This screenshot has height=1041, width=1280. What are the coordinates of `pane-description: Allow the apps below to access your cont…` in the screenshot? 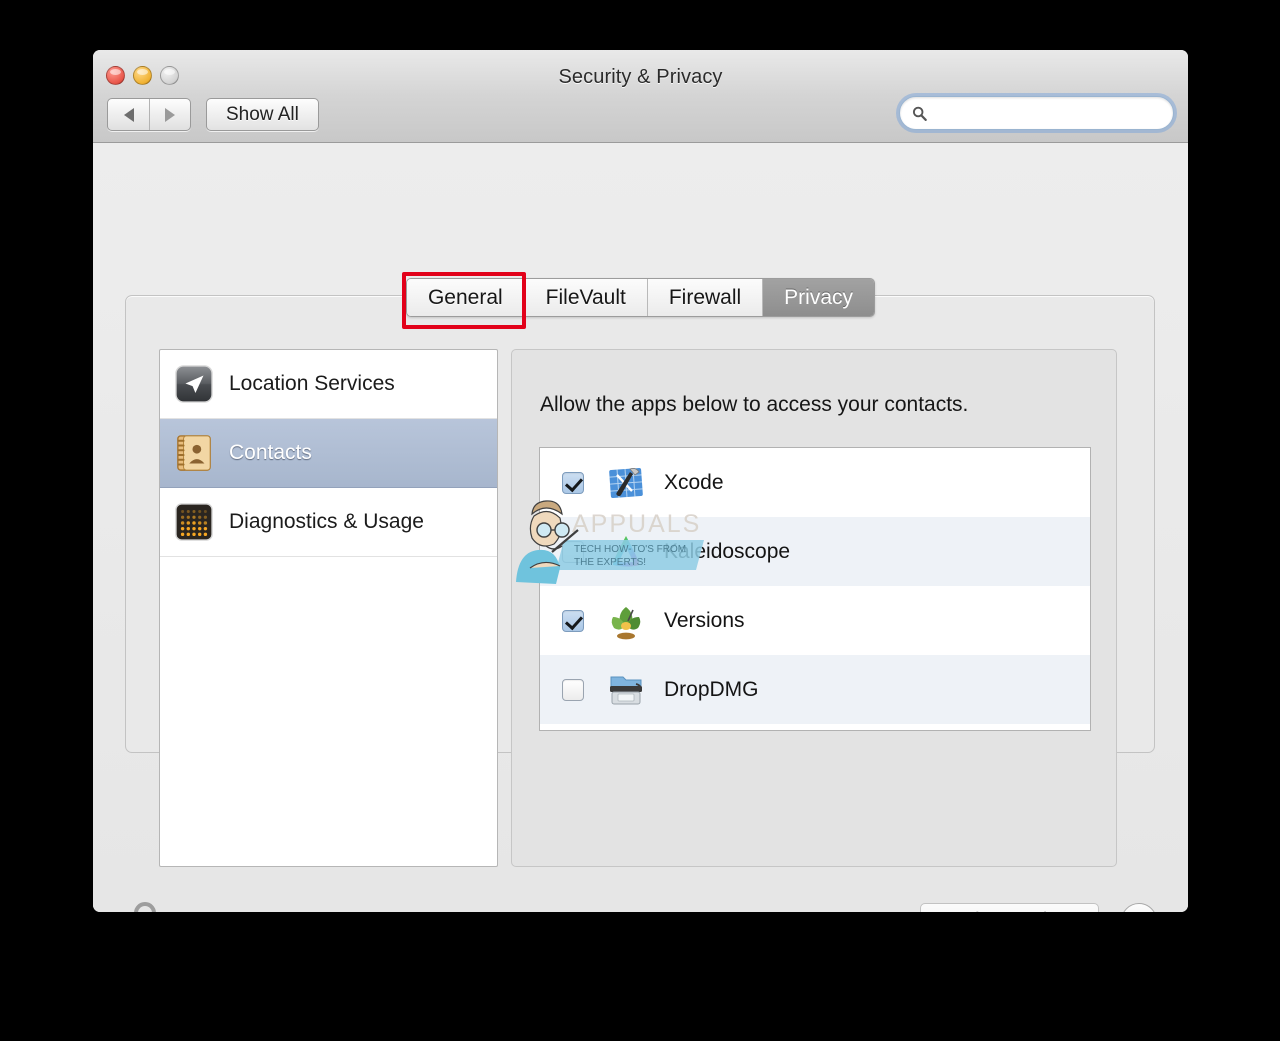 It's located at (754, 404).